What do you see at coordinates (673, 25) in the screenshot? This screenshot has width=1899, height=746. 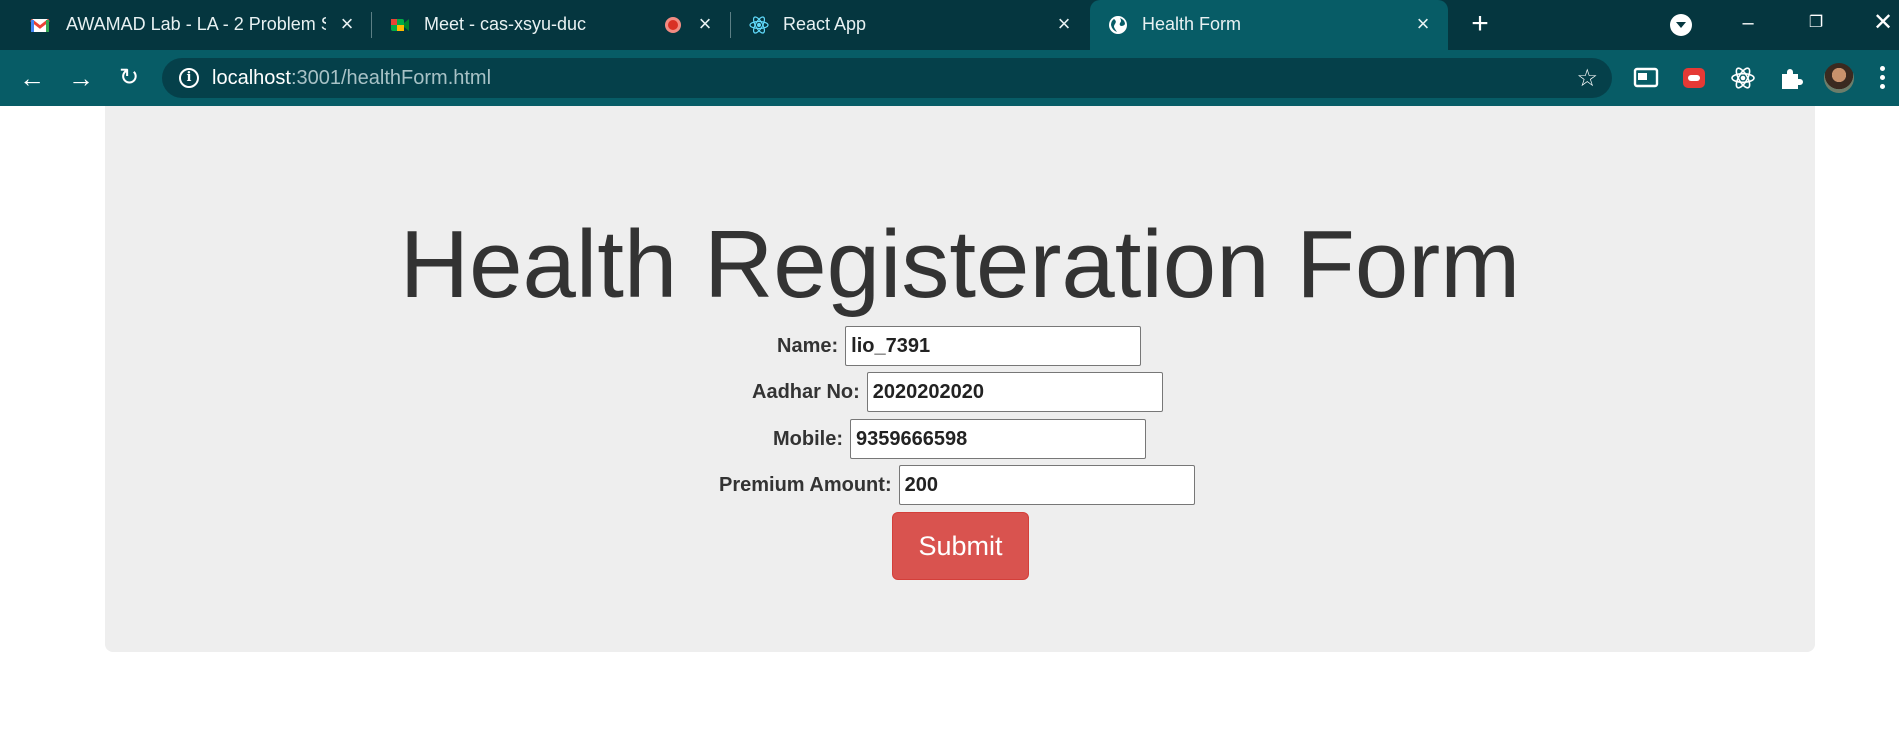 I see `recording-icon` at bounding box center [673, 25].